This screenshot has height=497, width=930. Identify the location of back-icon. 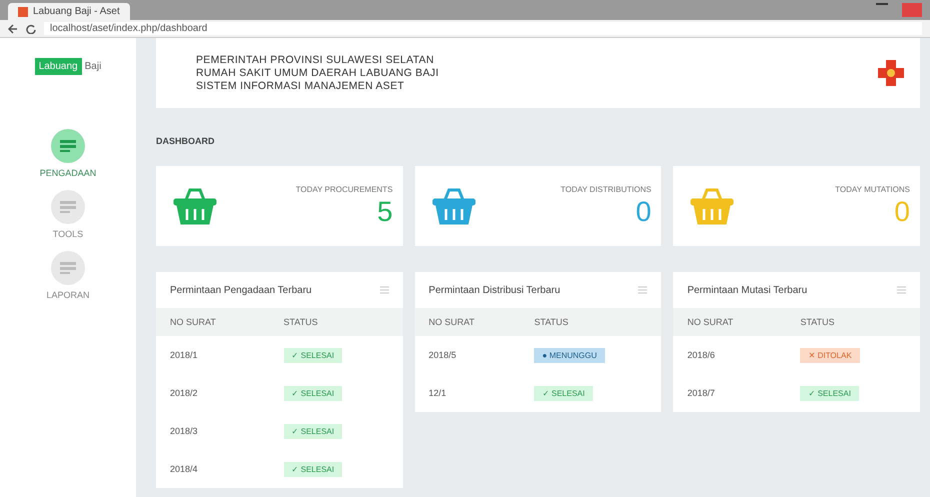
(13, 29).